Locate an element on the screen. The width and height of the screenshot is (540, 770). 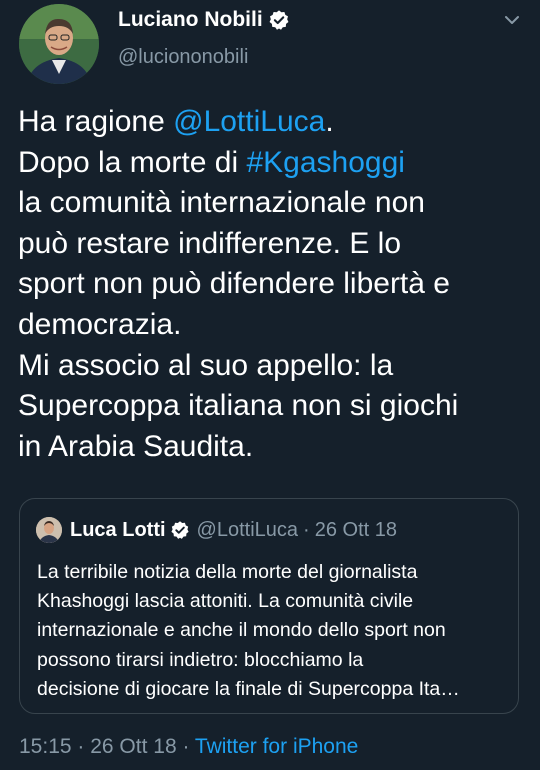
tweet-text-segment: . is located at coordinates (329, 121).